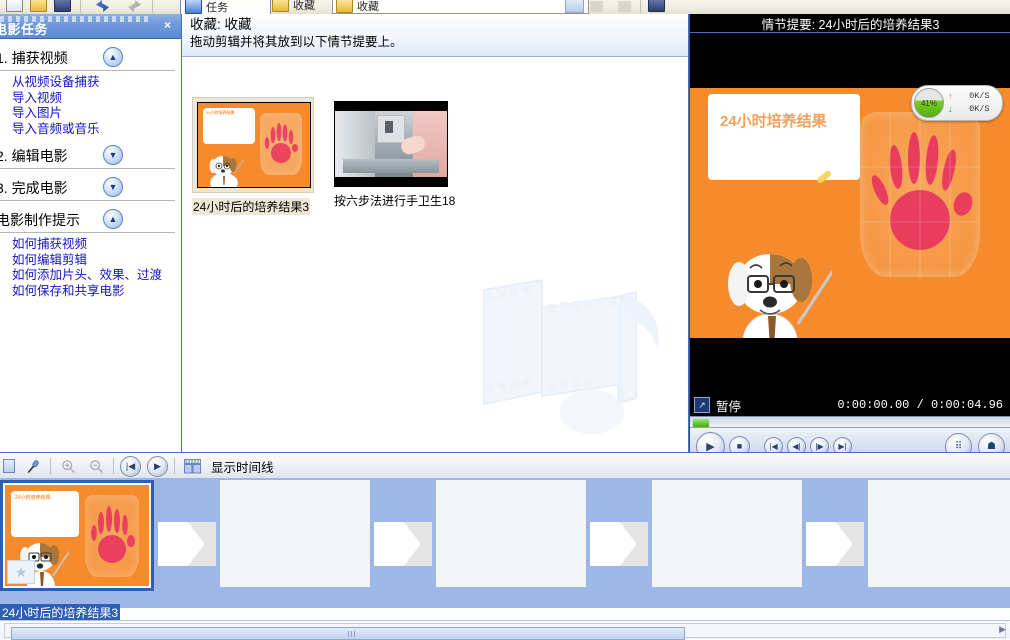 The height and width of the screenshot is (640, 1010). What do you see at coordinates (113, 219) in the screenshot?
I see `chevron-up-icon-2: ▲` at bounding box center [113, 219].